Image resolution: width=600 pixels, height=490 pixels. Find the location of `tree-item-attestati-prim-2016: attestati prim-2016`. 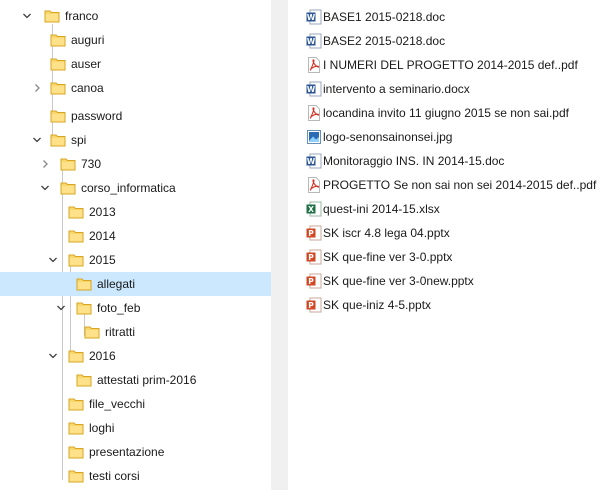

tree-item-attestati-prim-2016: attestati prim-2016 is located at coordinates (135, 380).